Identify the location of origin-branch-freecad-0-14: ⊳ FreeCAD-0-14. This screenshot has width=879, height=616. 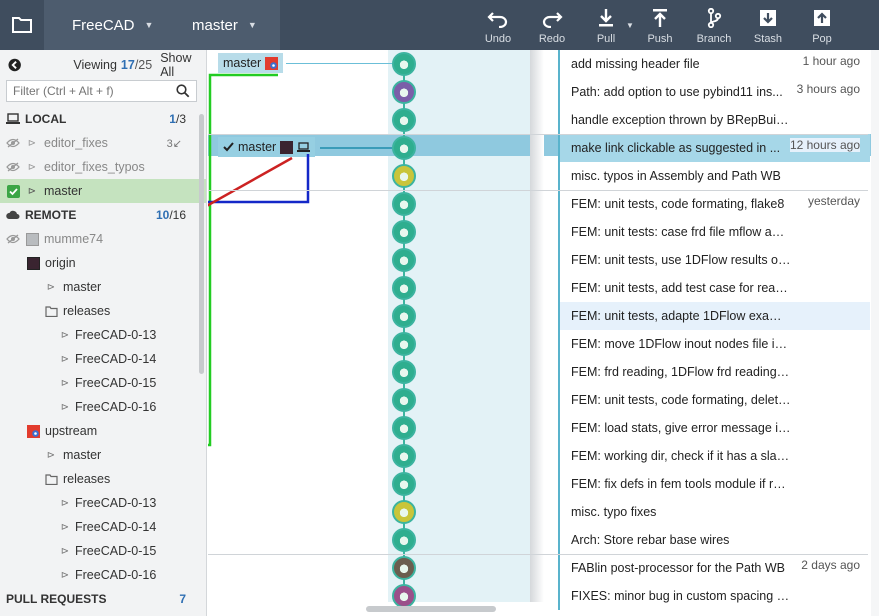
(103, 359).